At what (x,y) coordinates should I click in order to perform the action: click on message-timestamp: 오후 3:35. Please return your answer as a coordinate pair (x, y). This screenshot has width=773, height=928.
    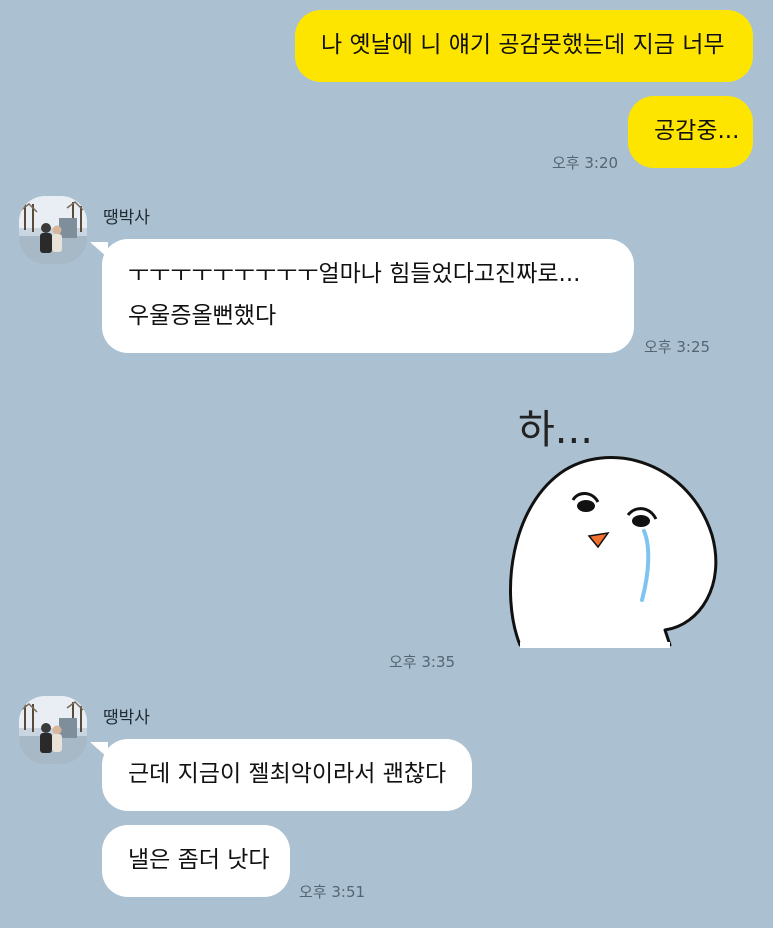
    Looking at the image, I should click on (422, 662).